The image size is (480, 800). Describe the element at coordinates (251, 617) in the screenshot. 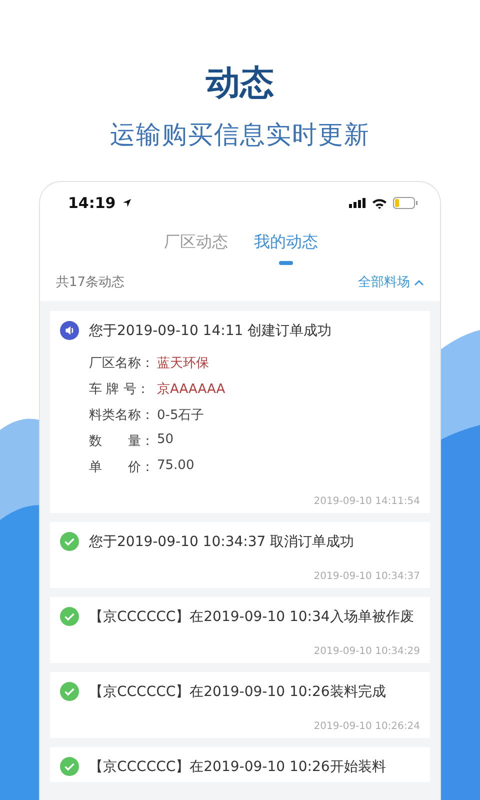

I see `activity-message: 【京CCCCCC】在2019-09-10 10:34入场单被作废` at that location.